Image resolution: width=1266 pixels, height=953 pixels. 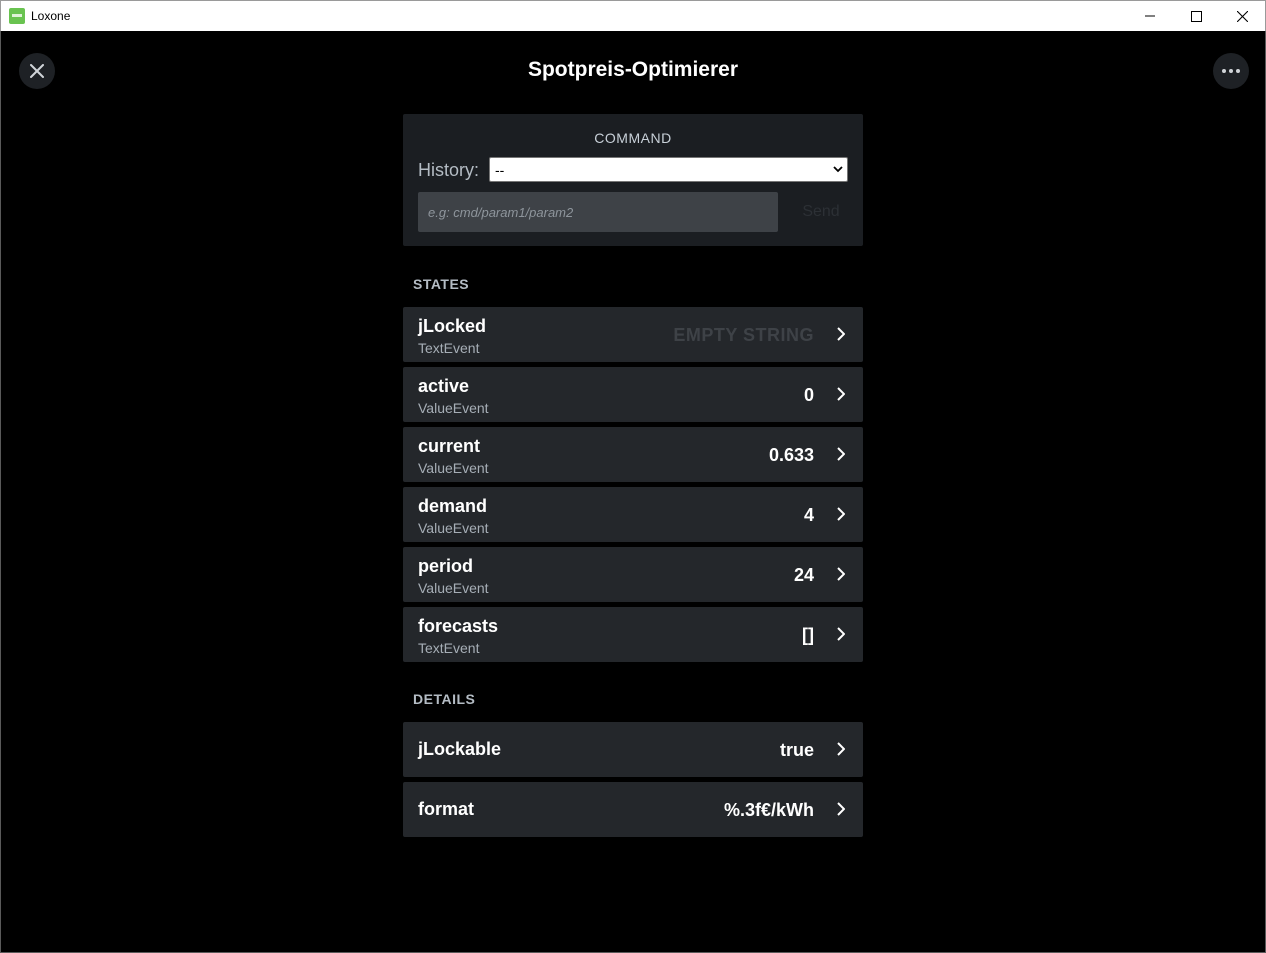 I want to click on state-value: EMPTY STRING, so click(x=743, y=335).